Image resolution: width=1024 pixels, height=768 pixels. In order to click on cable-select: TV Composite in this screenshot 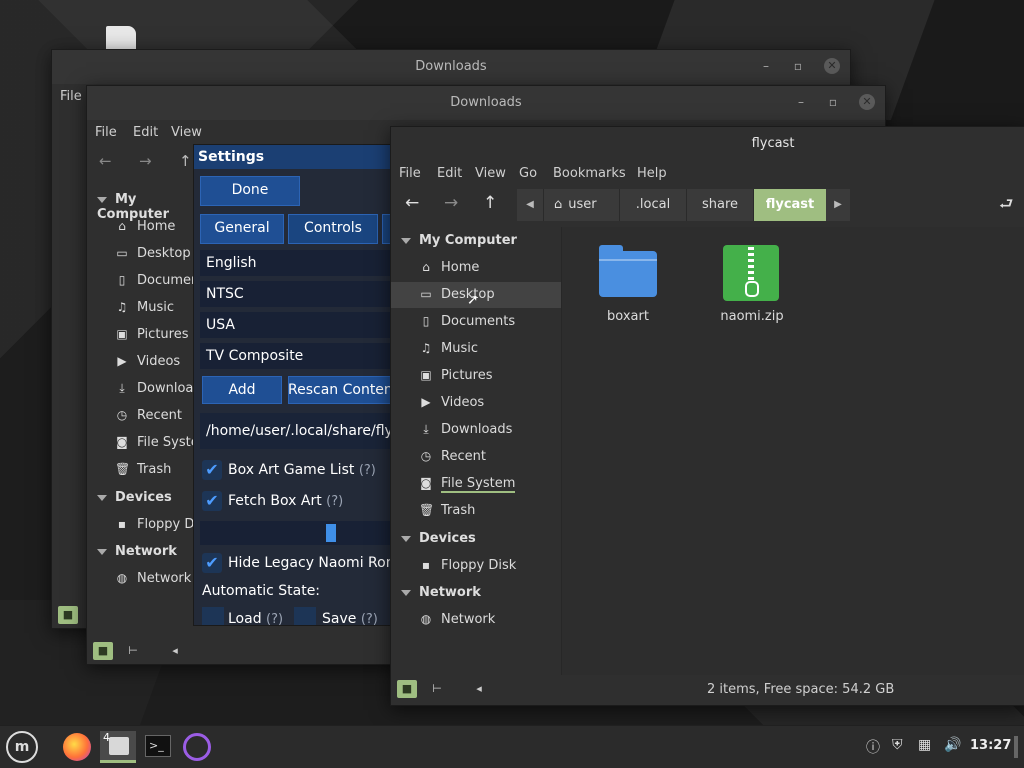, I will do `click(295, 356)`.